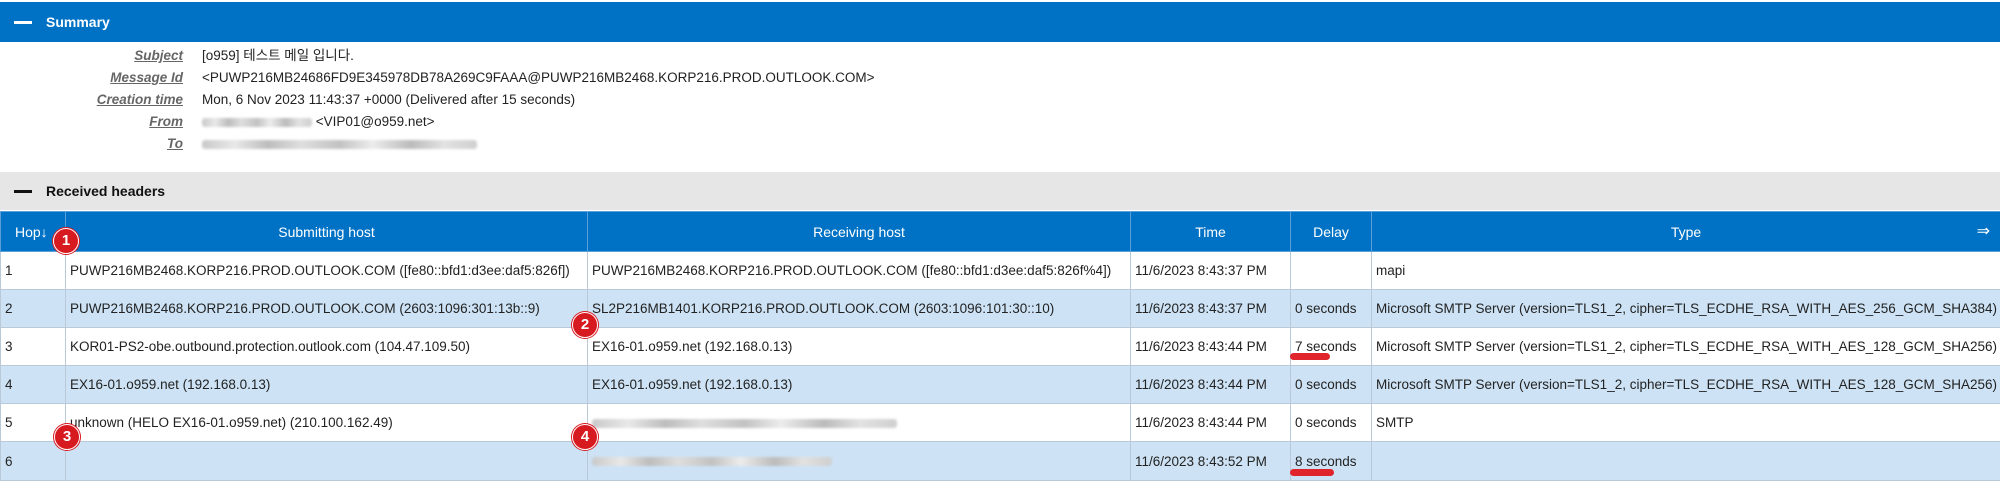  I want to click on summary-section-header: Summary, so click(1000, 22).